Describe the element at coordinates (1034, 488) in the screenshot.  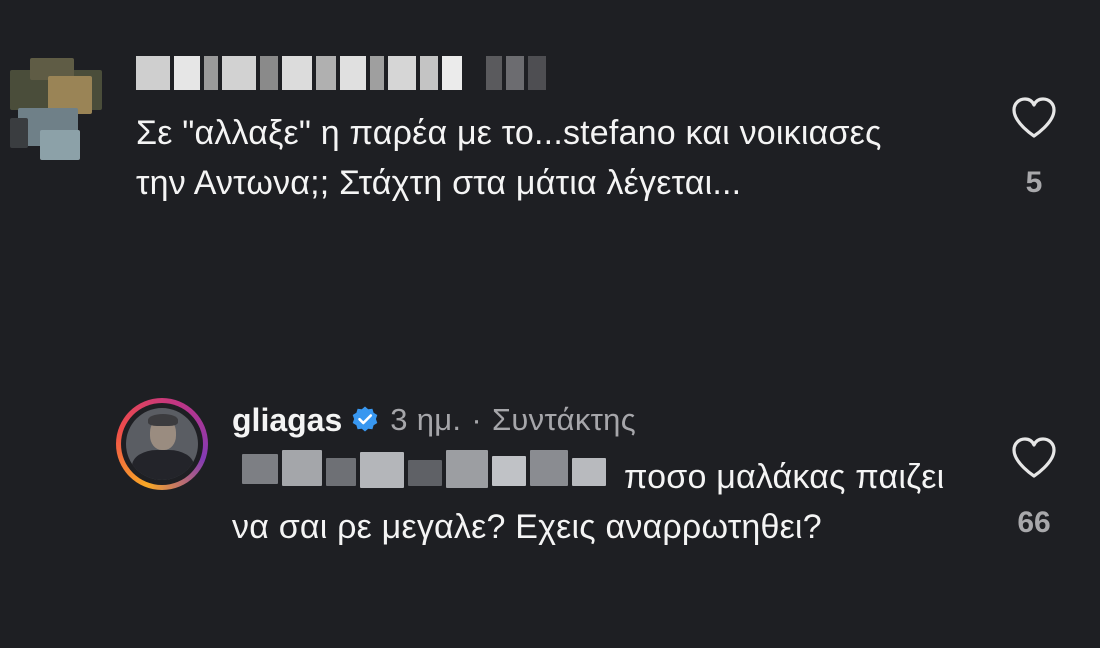
I see `like-button: 66` at that location.